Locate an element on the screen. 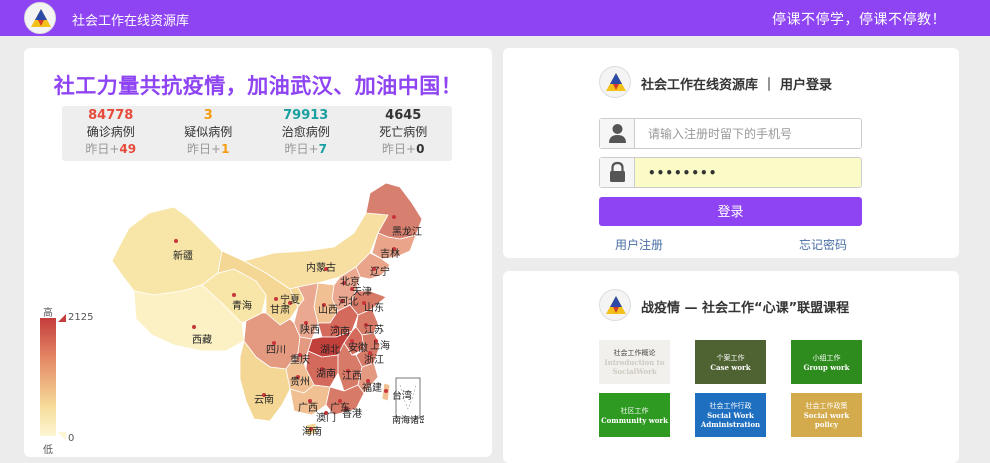 Image resolution: width=990 pixels, height=463 pixels. course-en: Case work is located at coordinates (730, 367).